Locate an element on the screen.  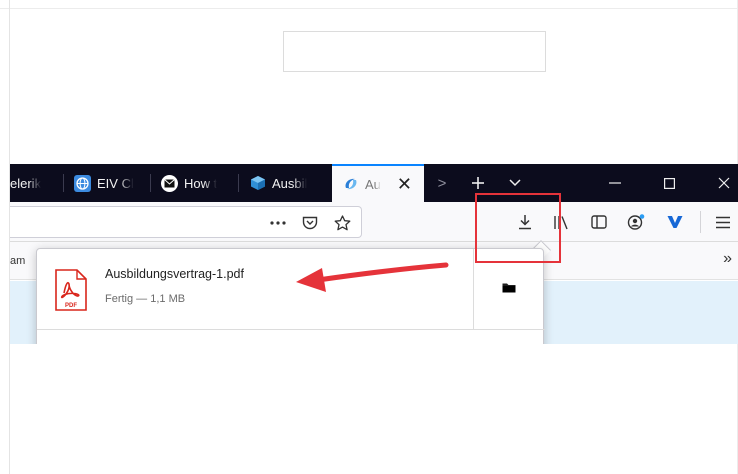
minimize-icon is located at coordinates (615, 183).